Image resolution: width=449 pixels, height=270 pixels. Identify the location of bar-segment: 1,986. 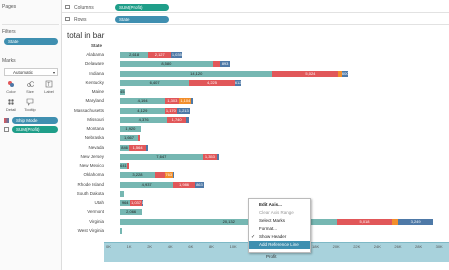
(184, 184).